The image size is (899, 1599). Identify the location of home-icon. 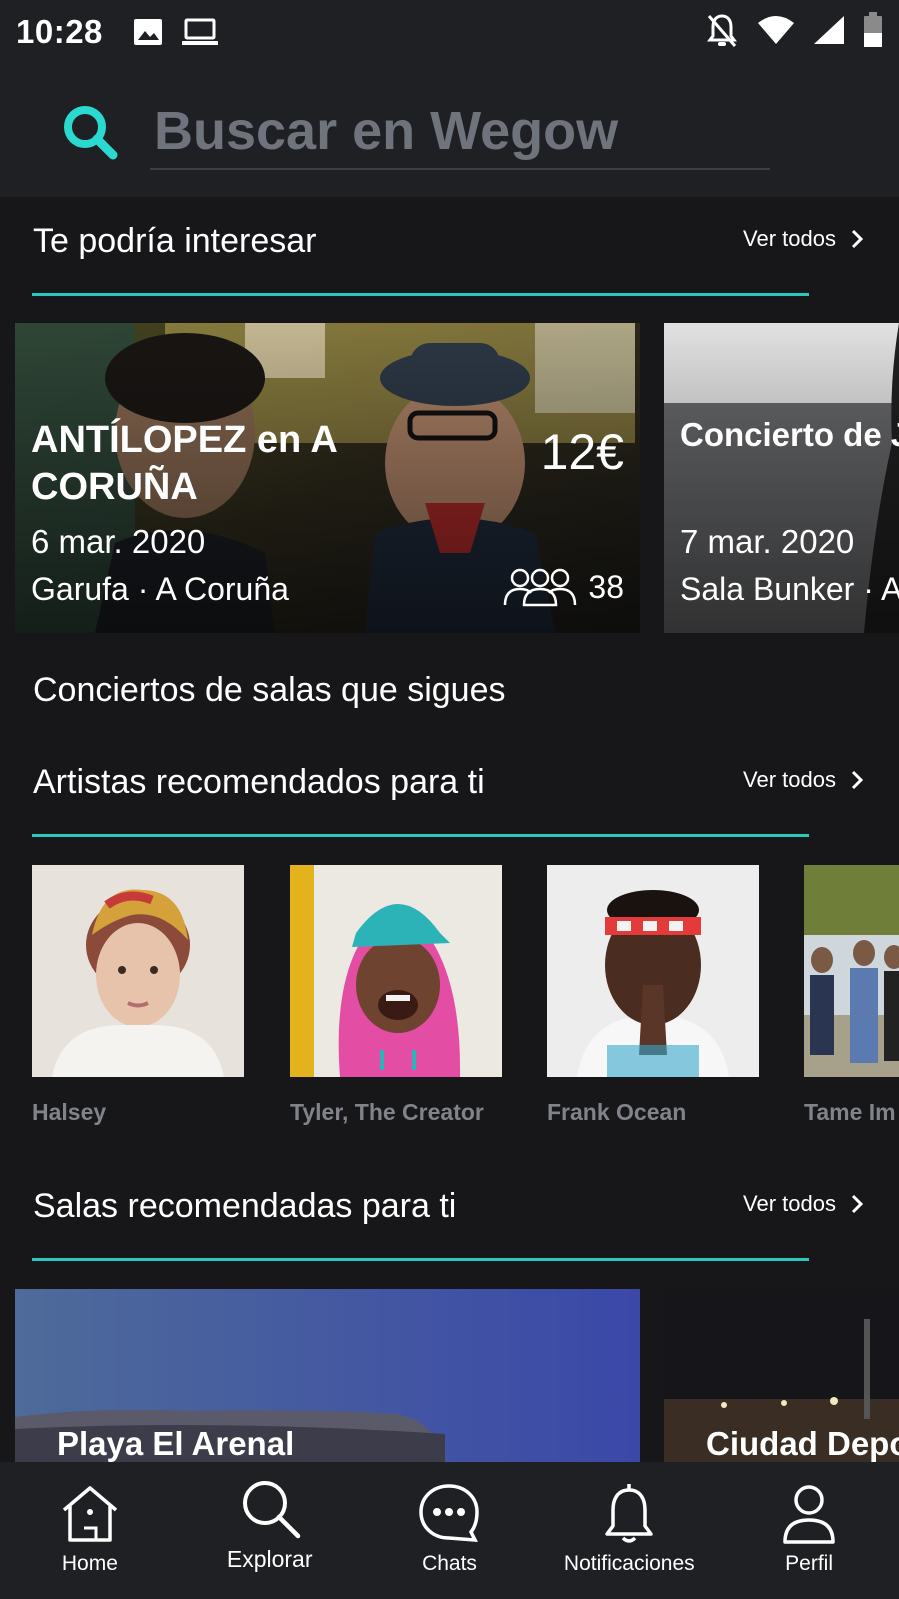
(90, 1514).